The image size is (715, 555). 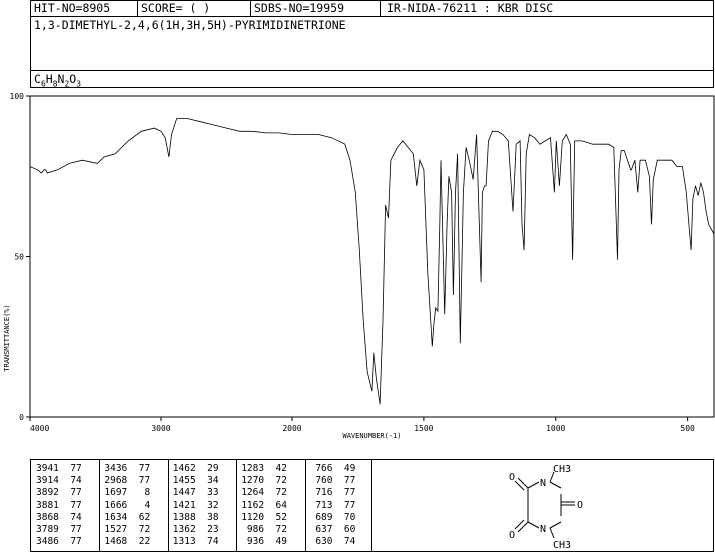 I want to click on peak-wavenumber: 2968, so click(x=116, y=481).